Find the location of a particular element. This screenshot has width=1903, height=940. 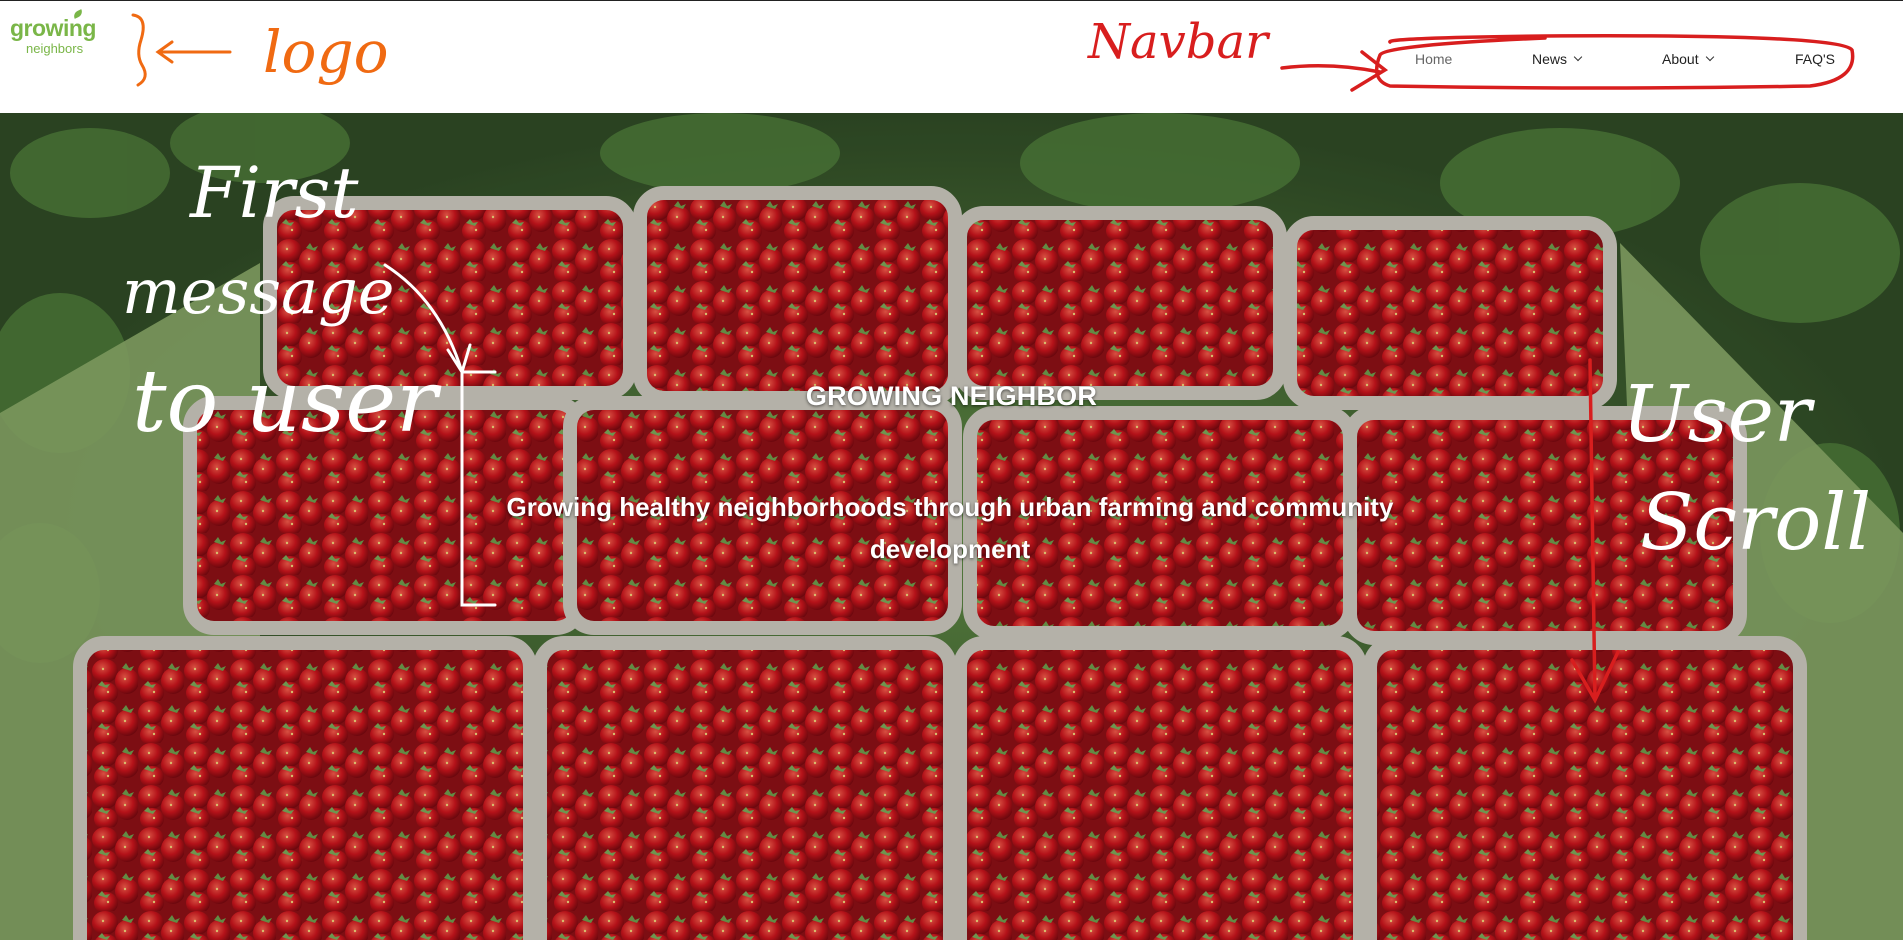

annotation-first-line3: to user is located at coordinates (285, 402).